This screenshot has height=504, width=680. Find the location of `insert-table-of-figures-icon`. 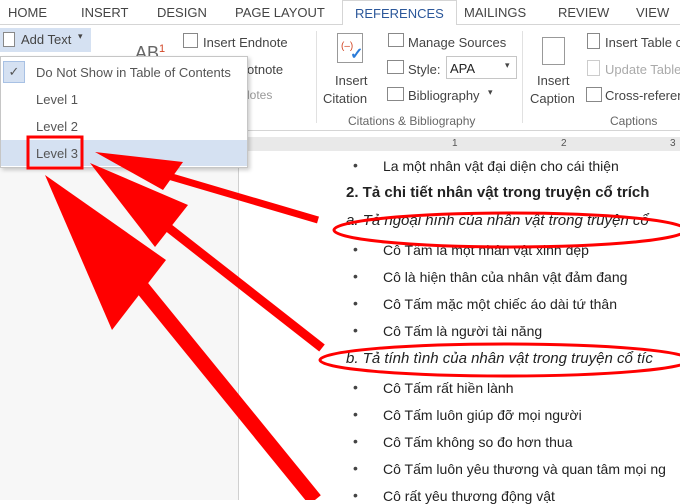

insert-table-of-figures-icon is located at coordinates (593, 41).